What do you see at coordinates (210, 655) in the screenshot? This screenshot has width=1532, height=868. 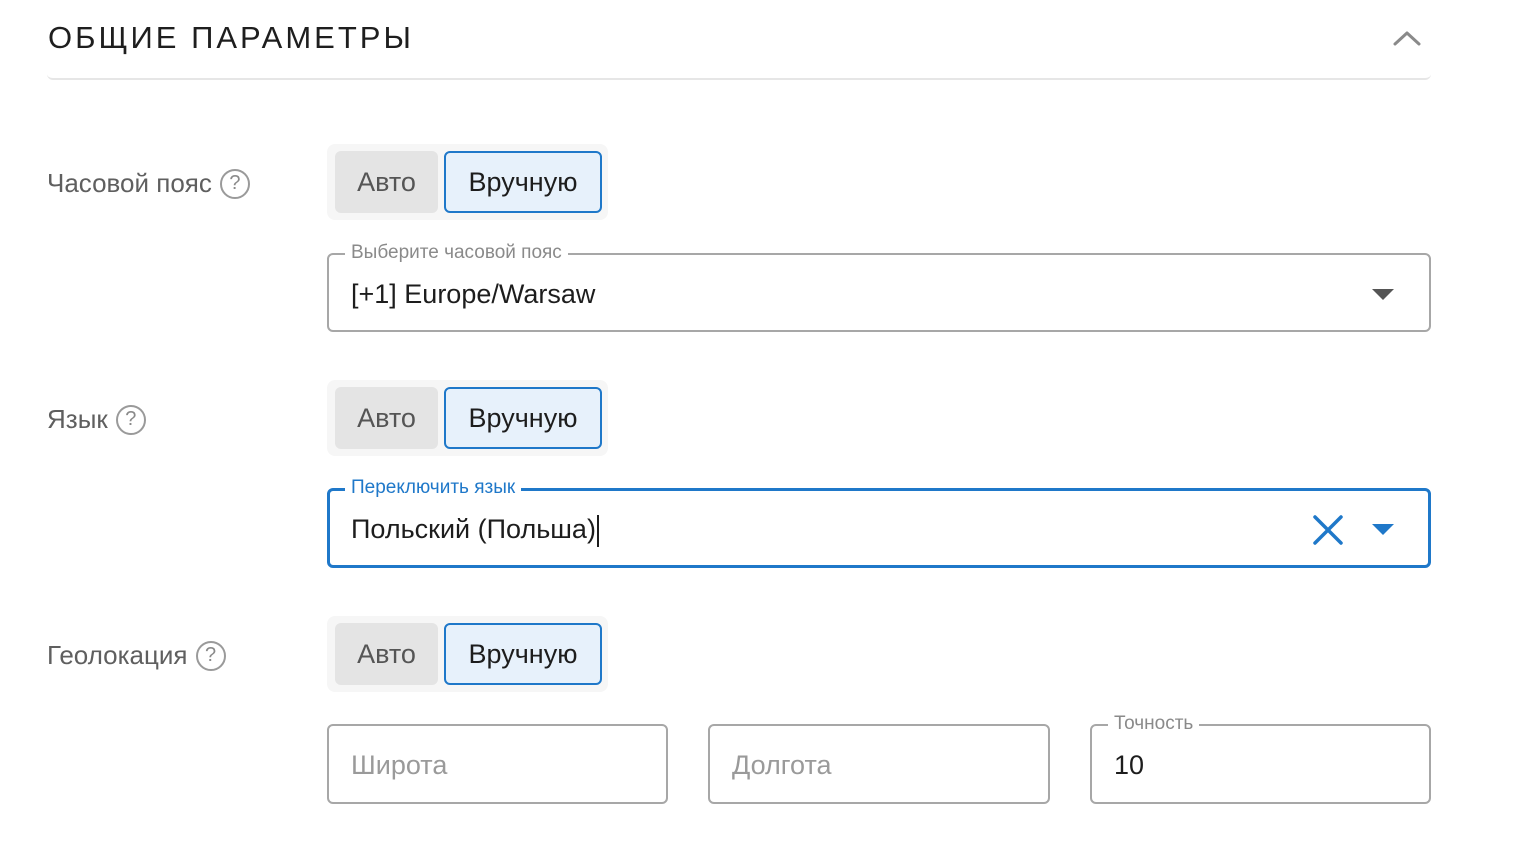 I see `geolocation-help-icon: ?` at bounding box center [210, 655].